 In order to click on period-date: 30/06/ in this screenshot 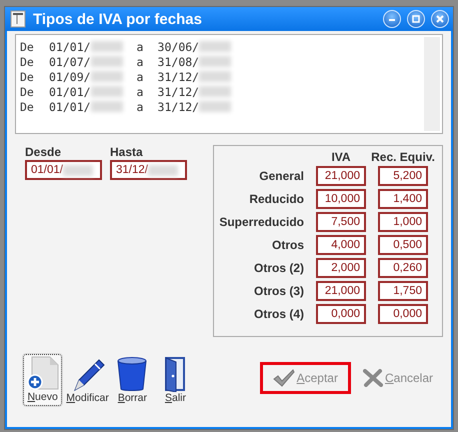, I will do `click(179, 47)`.